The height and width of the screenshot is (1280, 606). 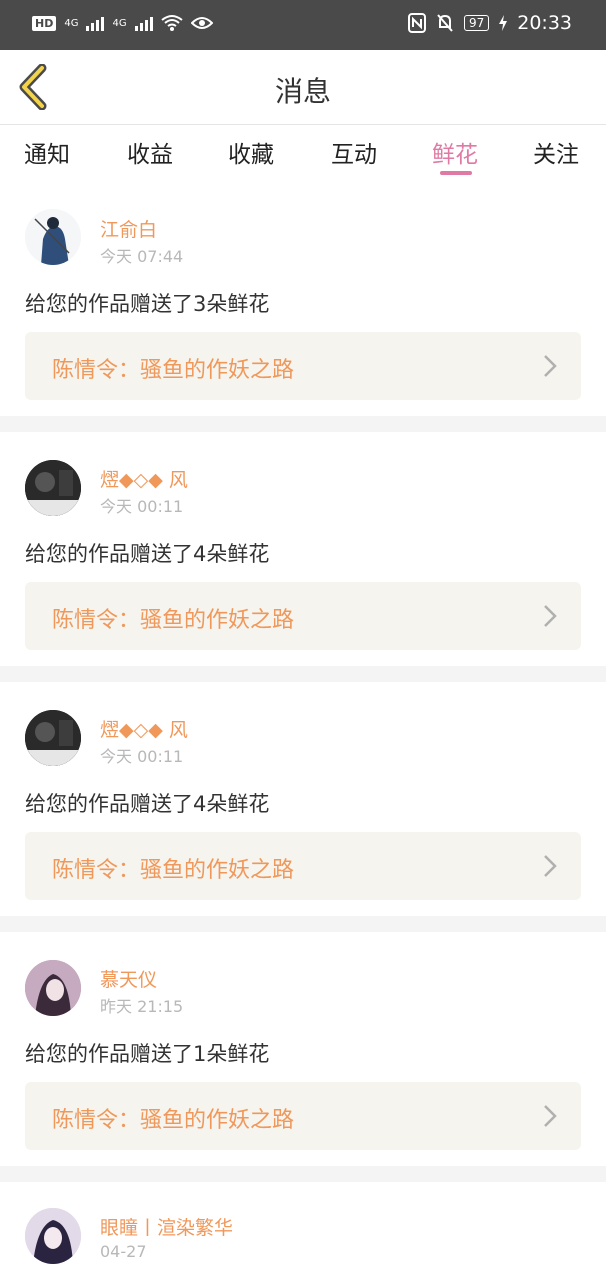 I want to click on tab-earnings: 收益, so click(x=150, y=152).